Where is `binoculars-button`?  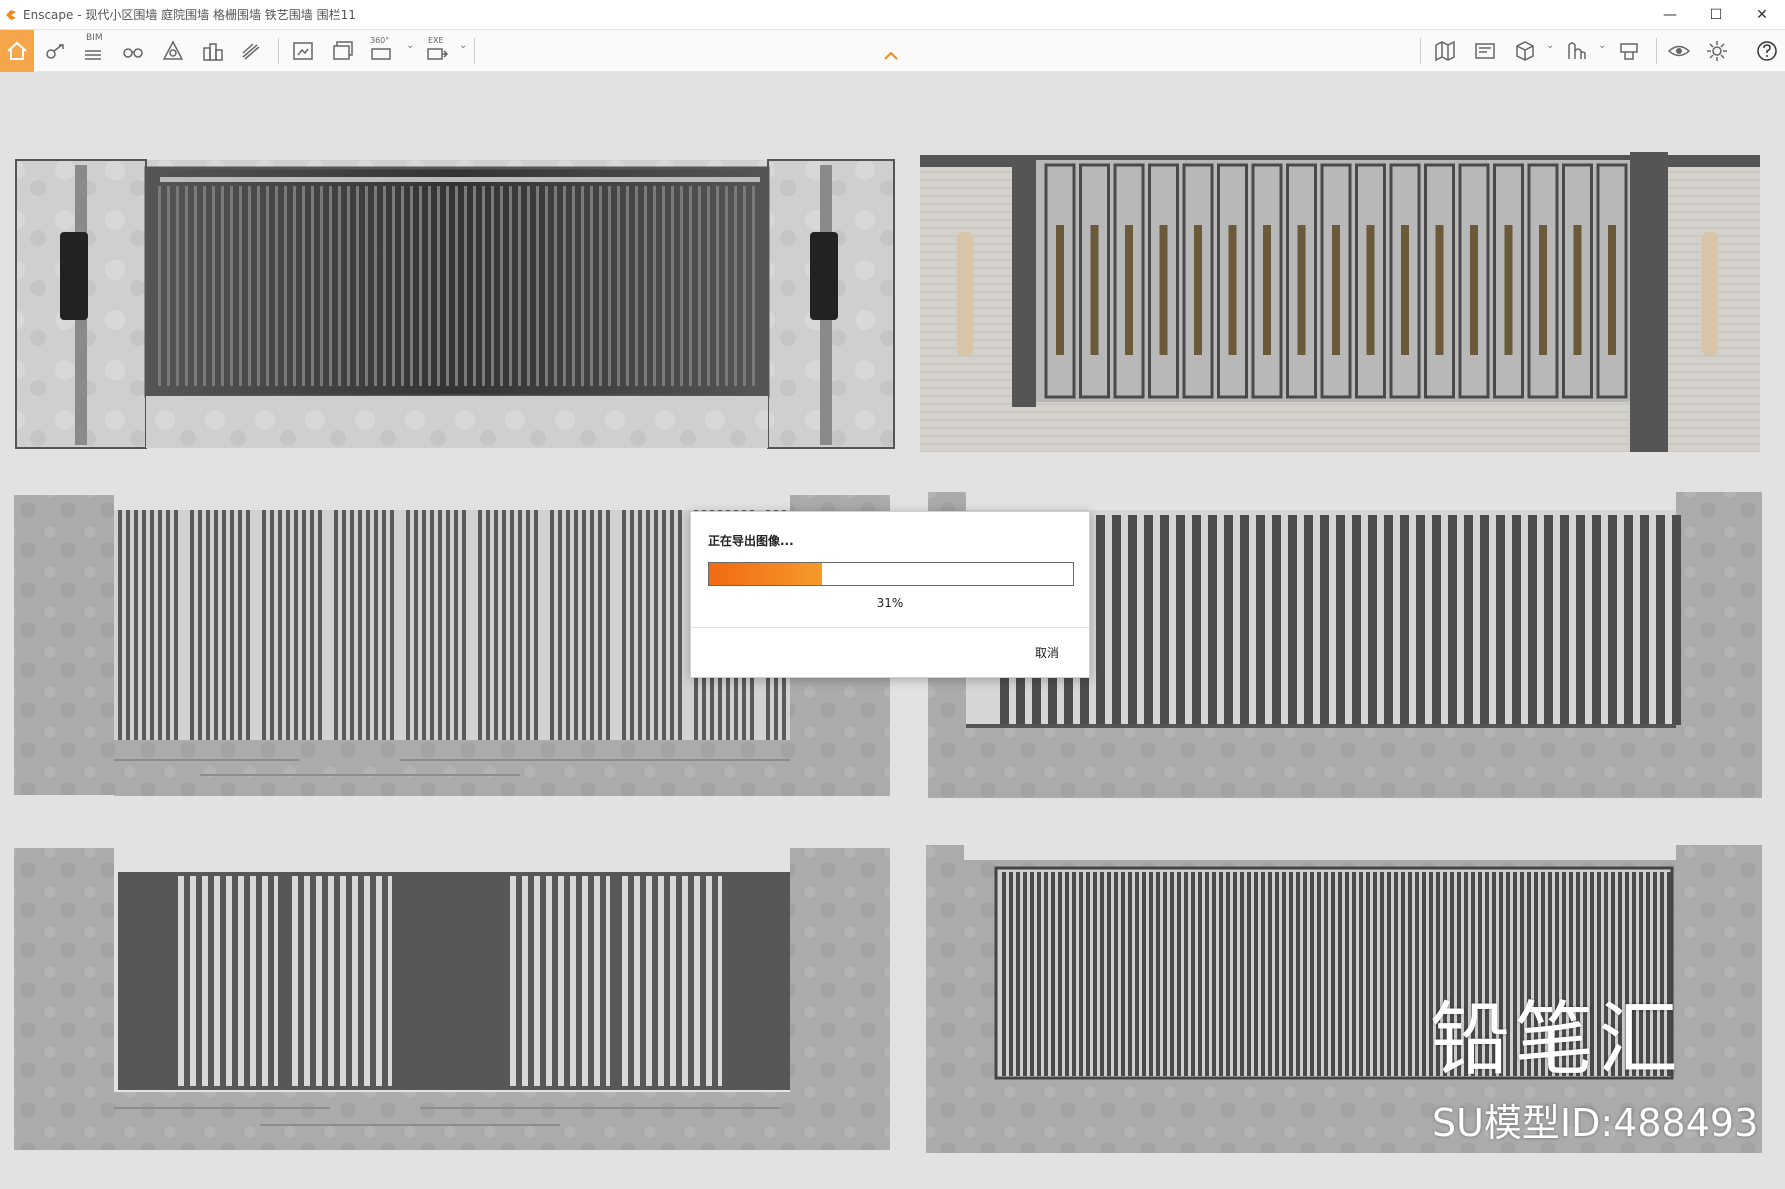 binoculars-button is located at coordinates (133, 51).